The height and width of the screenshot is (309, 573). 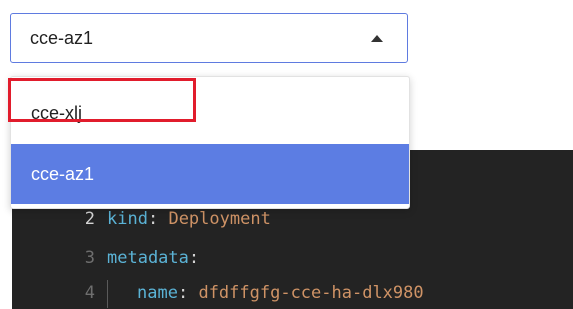 What do you see at coordinates (89, 293) in the screenshot?
I see `line-number: 4` at bounding box center [89, 293].